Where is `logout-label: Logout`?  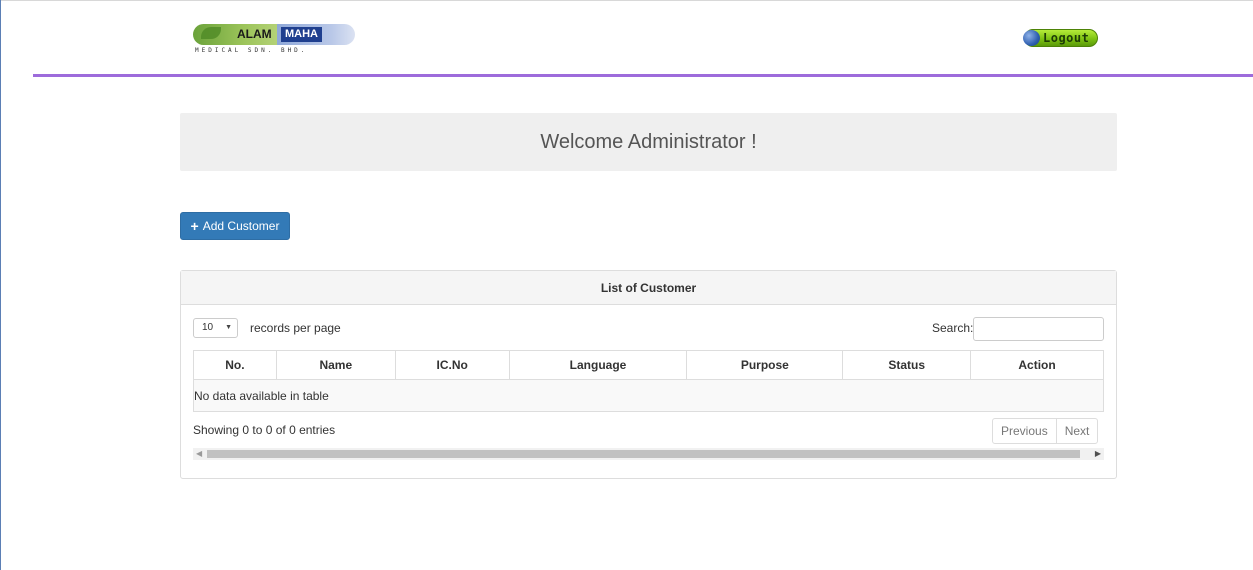 logout-label: Logout is located at coordinates (1066, 38).